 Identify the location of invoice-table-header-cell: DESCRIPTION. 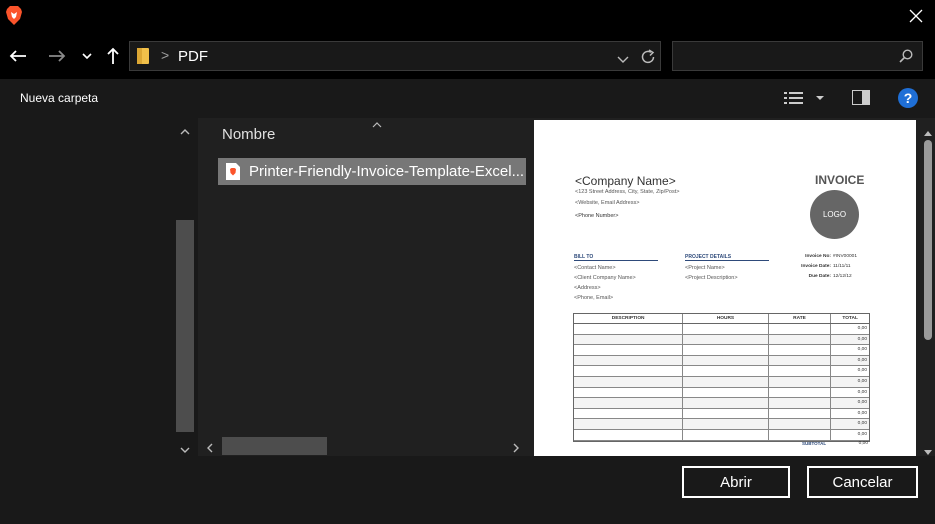
(629, 318).